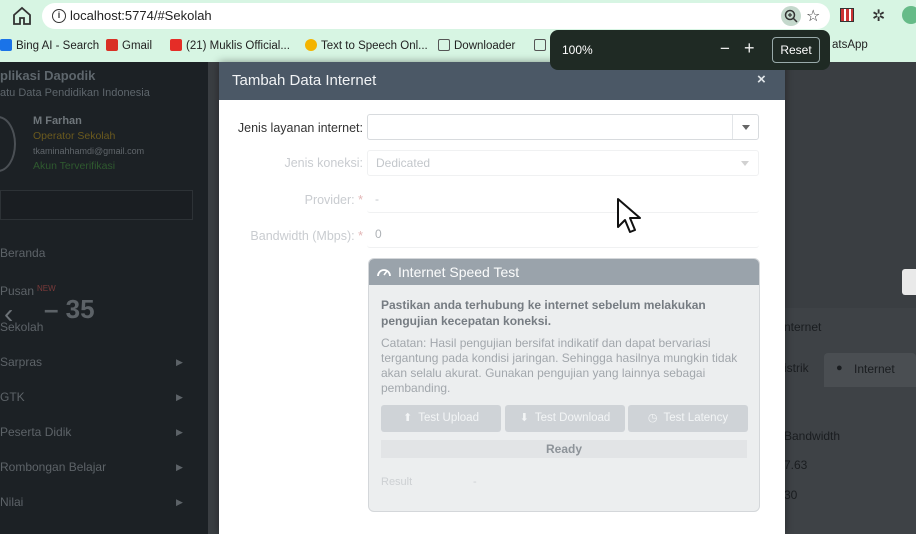  What do you see at coordinates (577, 50) in the screenshot?
I see `zoom-level: 100%` at bounding box center [577, 50].